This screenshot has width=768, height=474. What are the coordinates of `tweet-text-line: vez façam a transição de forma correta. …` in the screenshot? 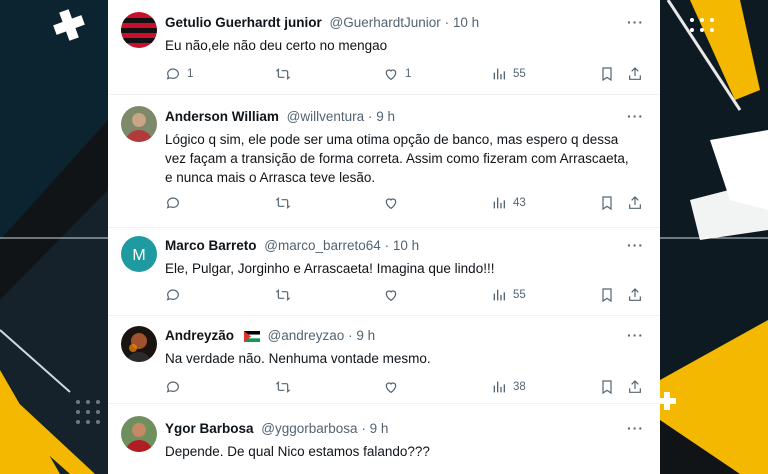 It's located at (397, 158).